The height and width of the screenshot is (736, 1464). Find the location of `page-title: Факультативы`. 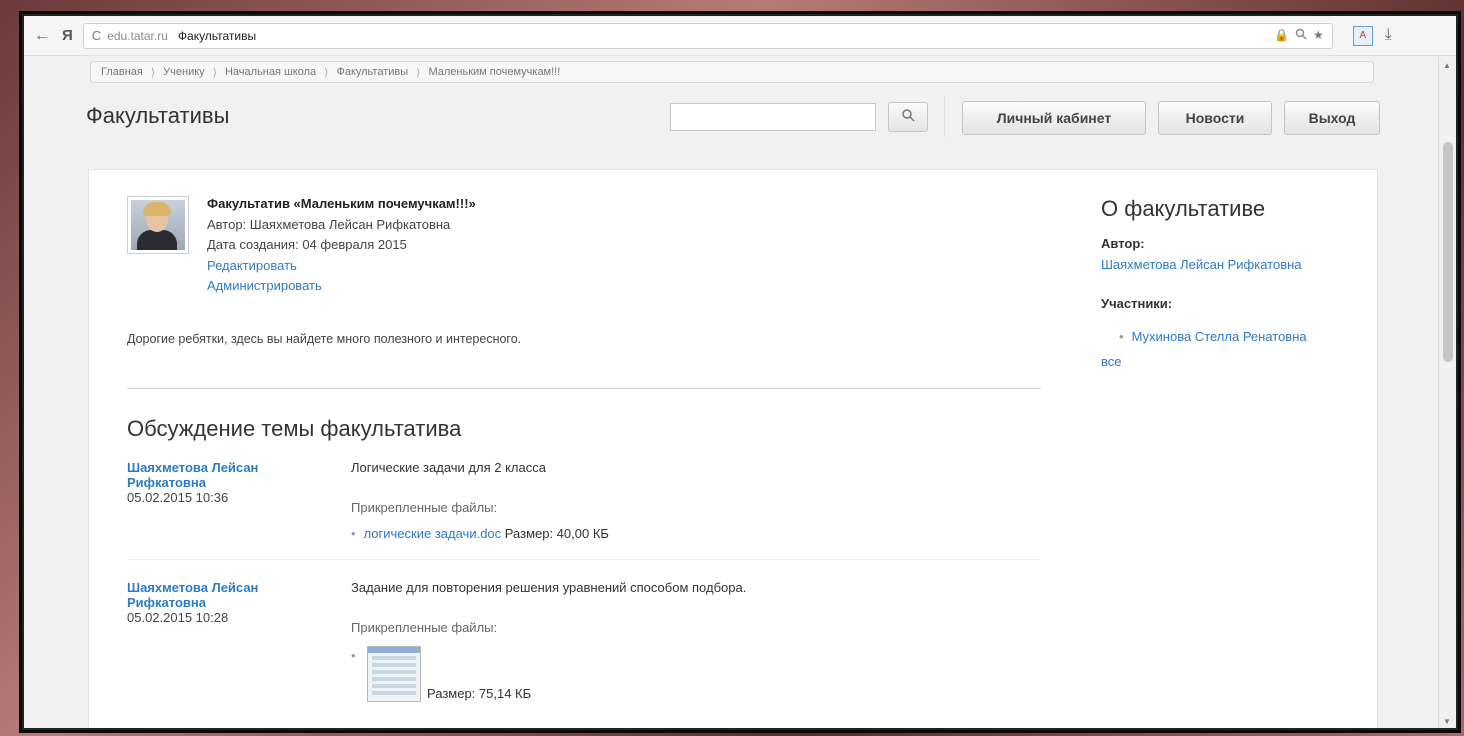

page-title: Факультативы is located at coordinates (158, 115).